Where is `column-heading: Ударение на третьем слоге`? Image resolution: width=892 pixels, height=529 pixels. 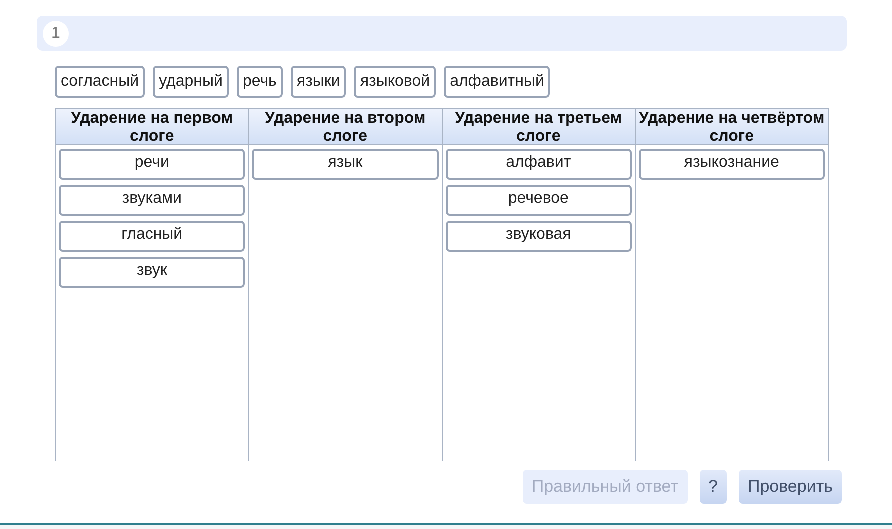
column-heading: Ударение на третьем слоге is located at coordinates (538, 127).